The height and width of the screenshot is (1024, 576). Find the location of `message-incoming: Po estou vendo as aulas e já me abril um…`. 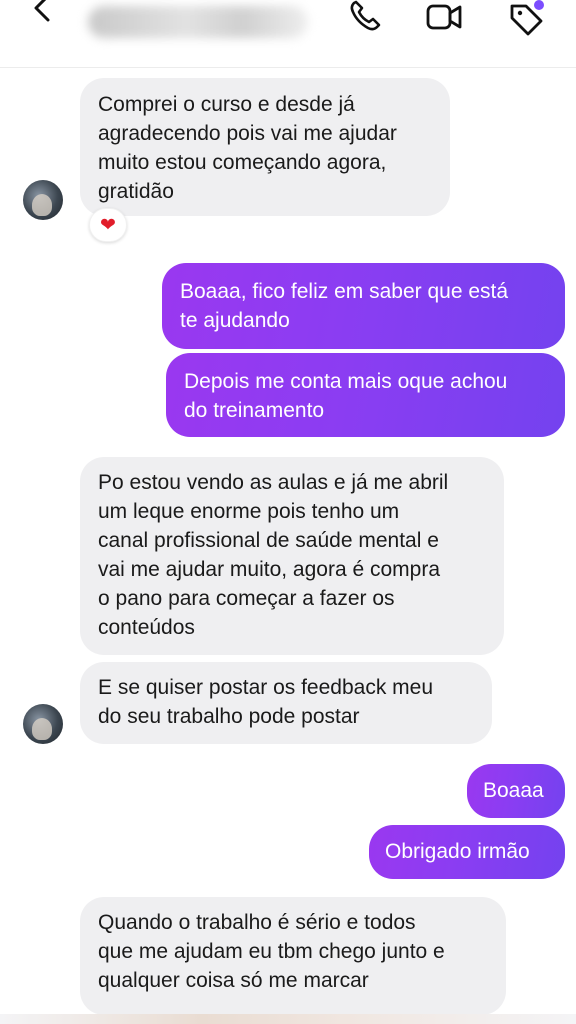

message-incoming: Po estou vendo as aulas e já me abril um… is located at coordinates (292, 556).